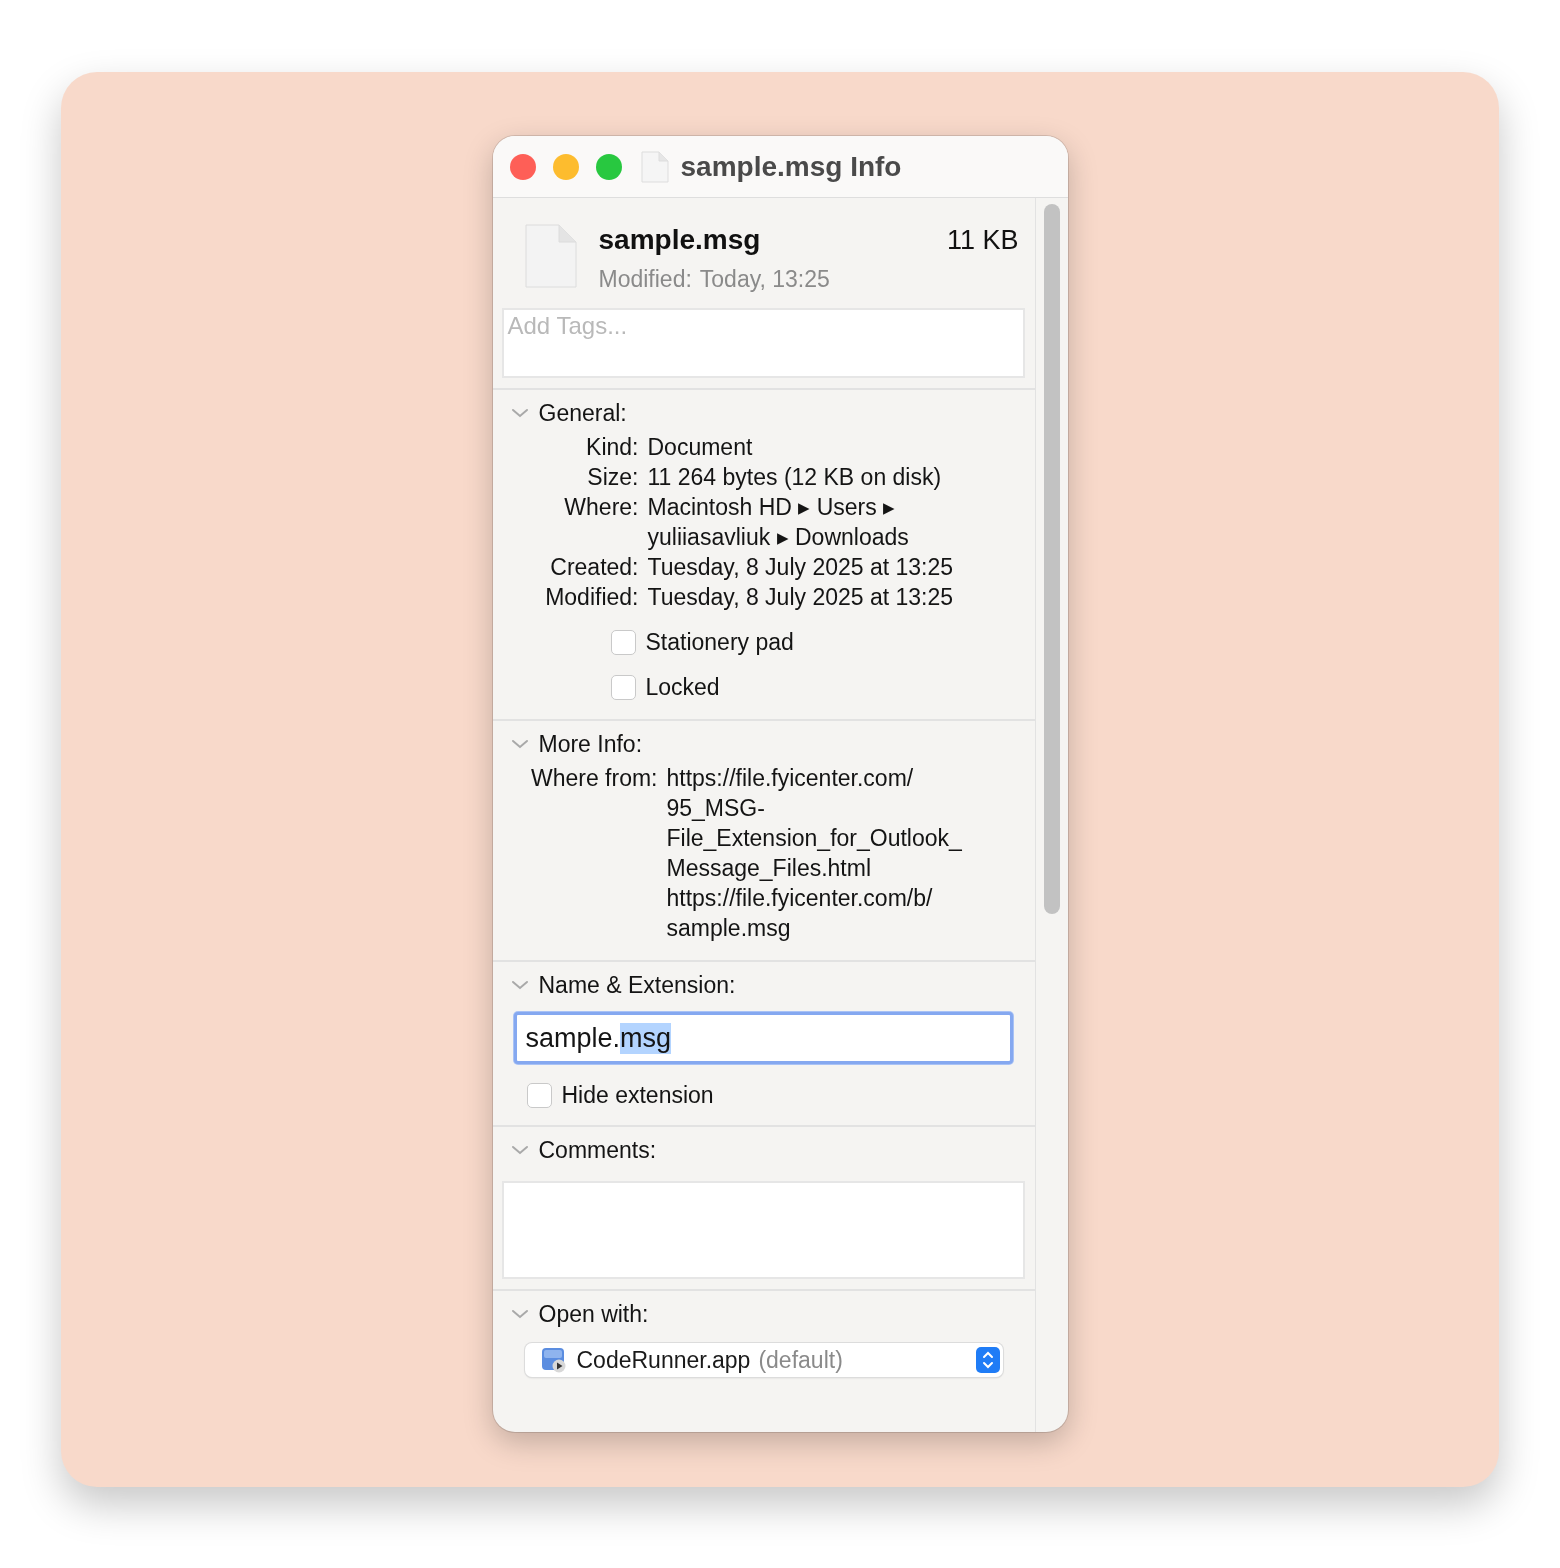 The height and width of the screenshot is (1568, 1560). Describe the element at coordinates (716, 808) in the screenshot. I see `field-value: 95_MSG-` at that location.